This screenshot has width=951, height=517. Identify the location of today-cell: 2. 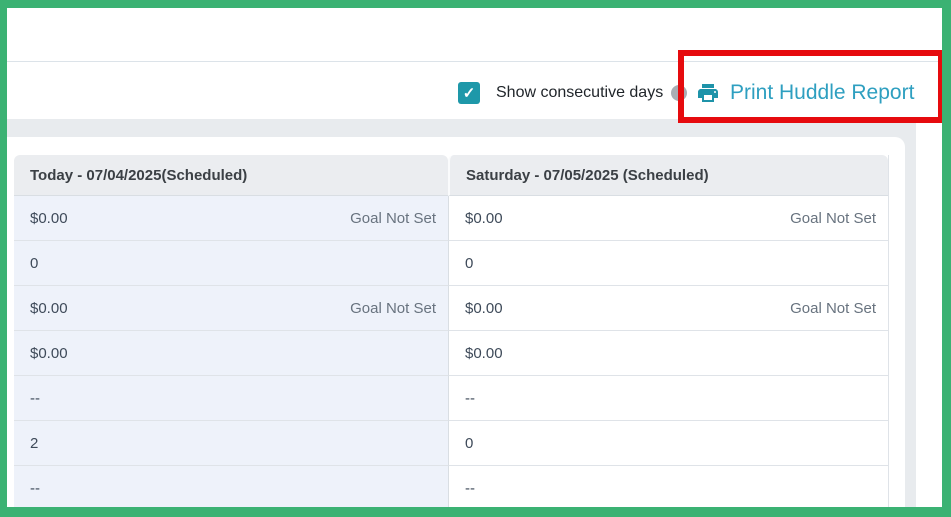
(231, 443).